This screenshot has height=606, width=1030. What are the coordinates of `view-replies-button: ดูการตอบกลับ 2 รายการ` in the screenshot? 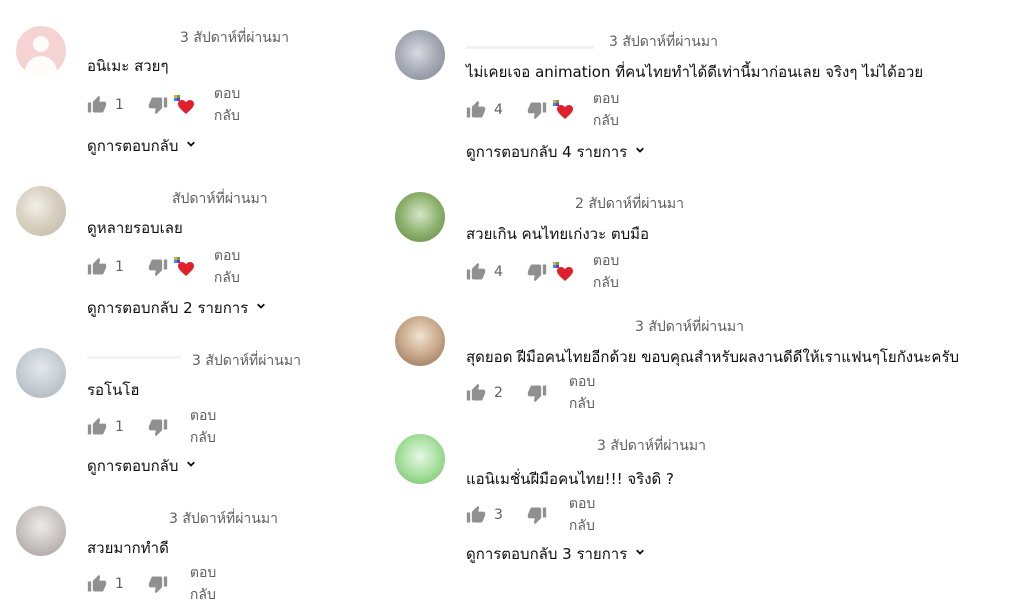 It's located at (177, 308).